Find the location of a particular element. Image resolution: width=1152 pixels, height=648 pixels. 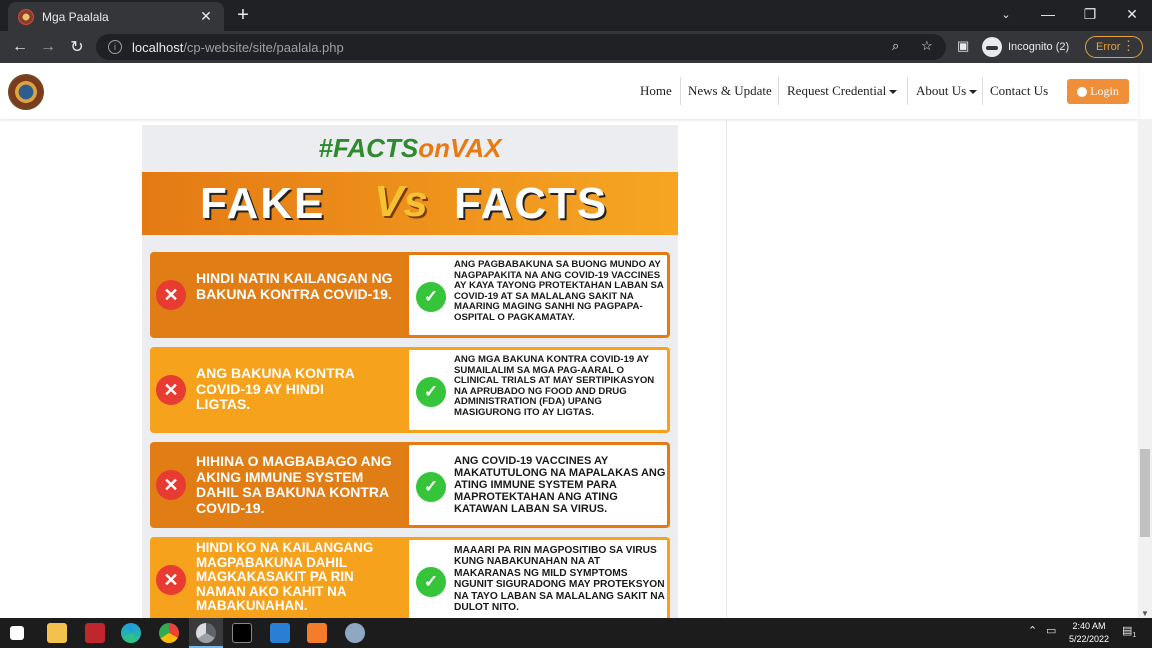

back-icon: ← is located at coordinates (20, 47).